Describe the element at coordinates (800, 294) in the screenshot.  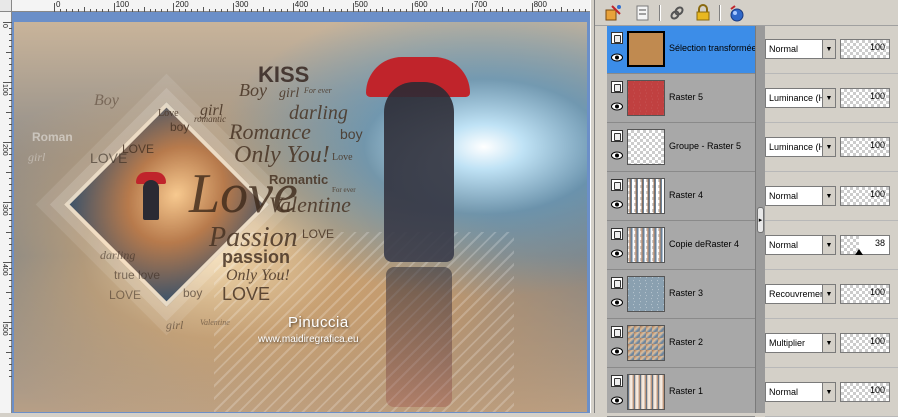
I see `blend-mode-select: Recouvrement ▼` at that location.